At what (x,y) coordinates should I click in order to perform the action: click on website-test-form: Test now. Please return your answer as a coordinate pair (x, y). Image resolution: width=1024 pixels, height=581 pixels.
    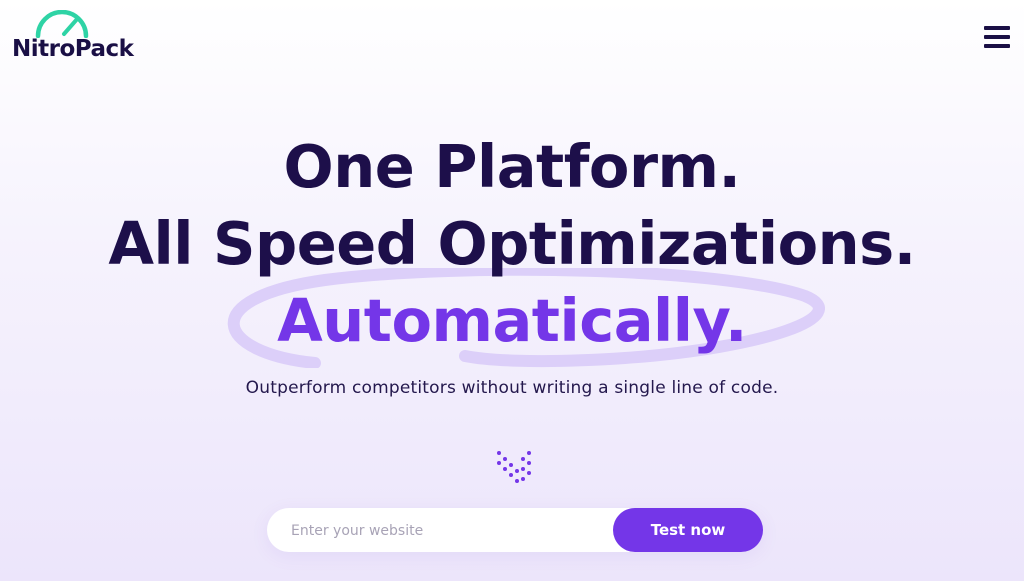
    Looking at the image, I should click on (515, 531).